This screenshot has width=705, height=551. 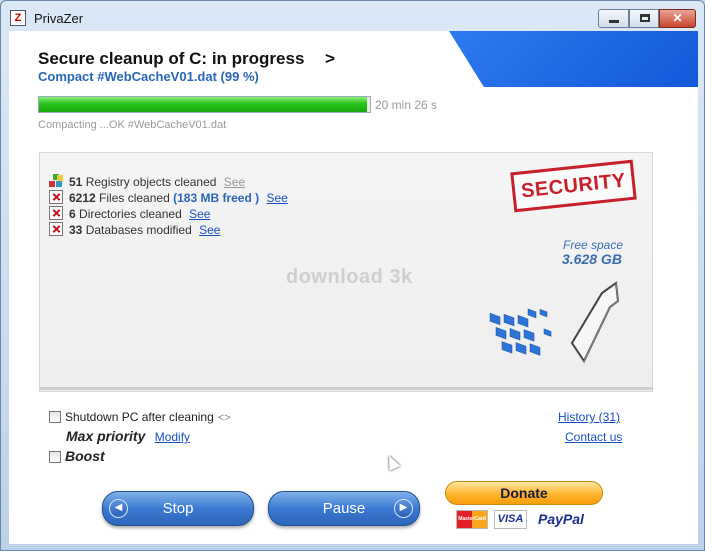 What do you see at coordinates (18, 18) in the screenshot?
I see `privazer-logo-icon: Z` at bounding box center [18, 18].